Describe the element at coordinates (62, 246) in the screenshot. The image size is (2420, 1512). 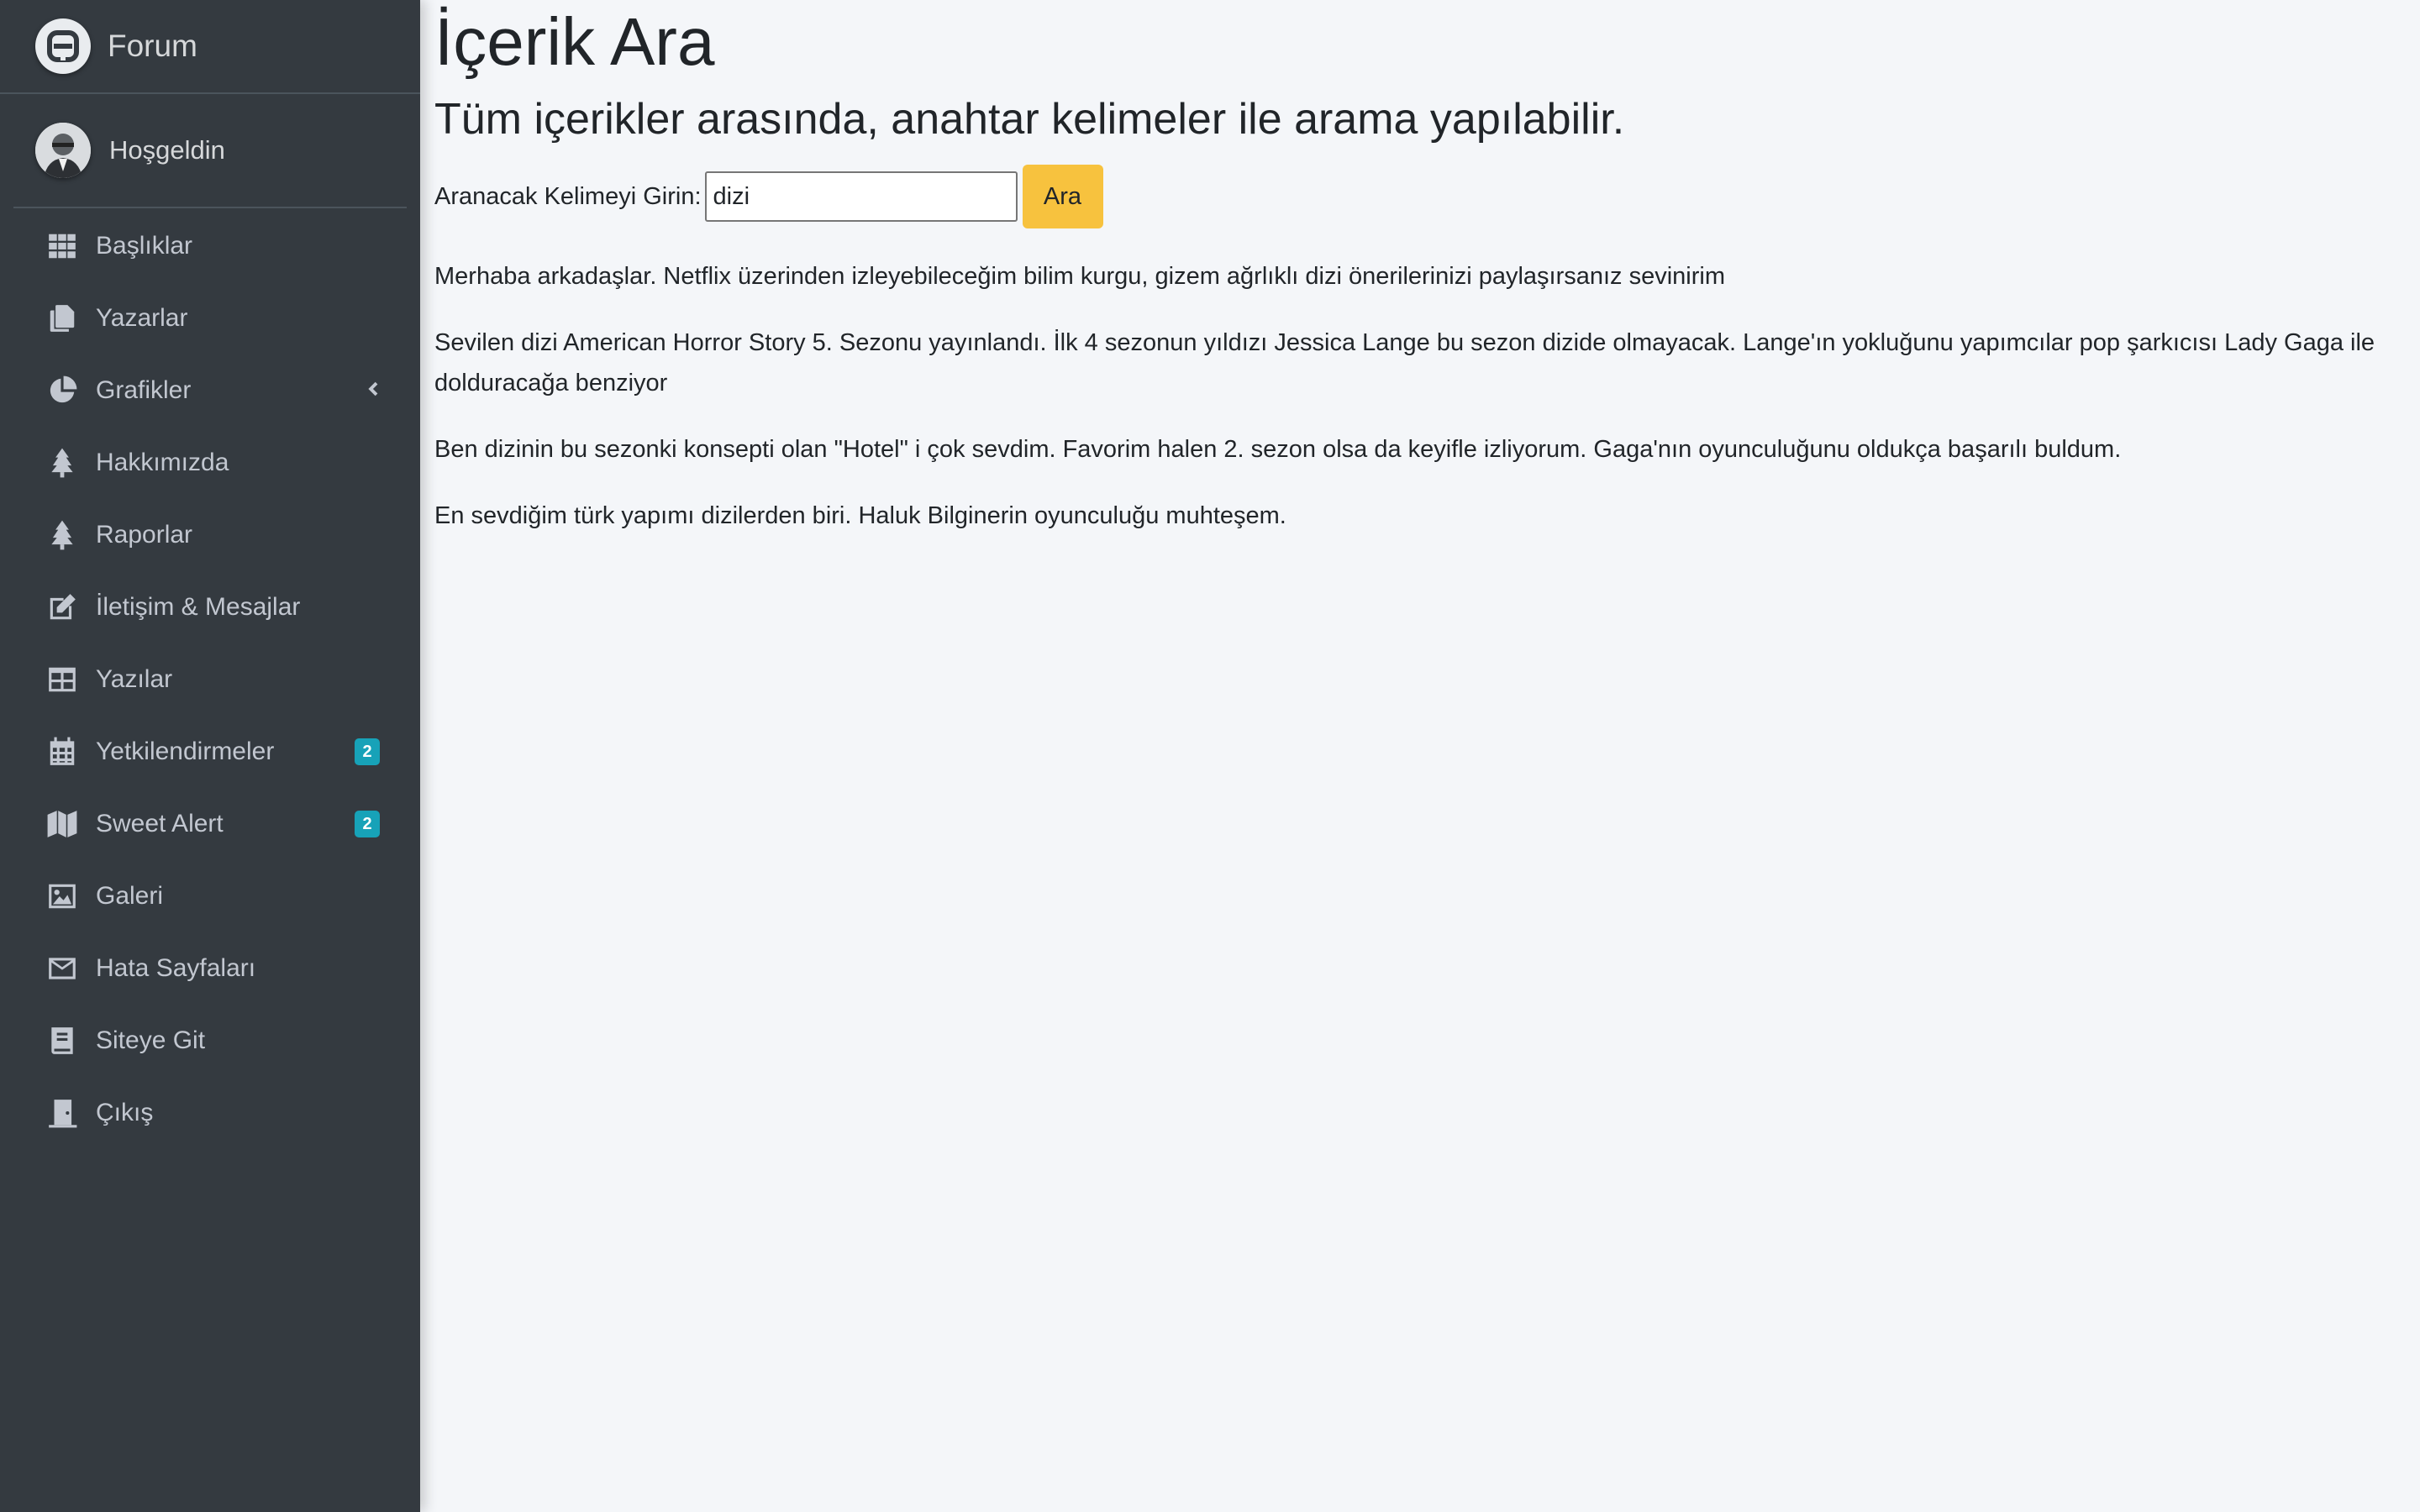
I see `grid-icon` at that location.